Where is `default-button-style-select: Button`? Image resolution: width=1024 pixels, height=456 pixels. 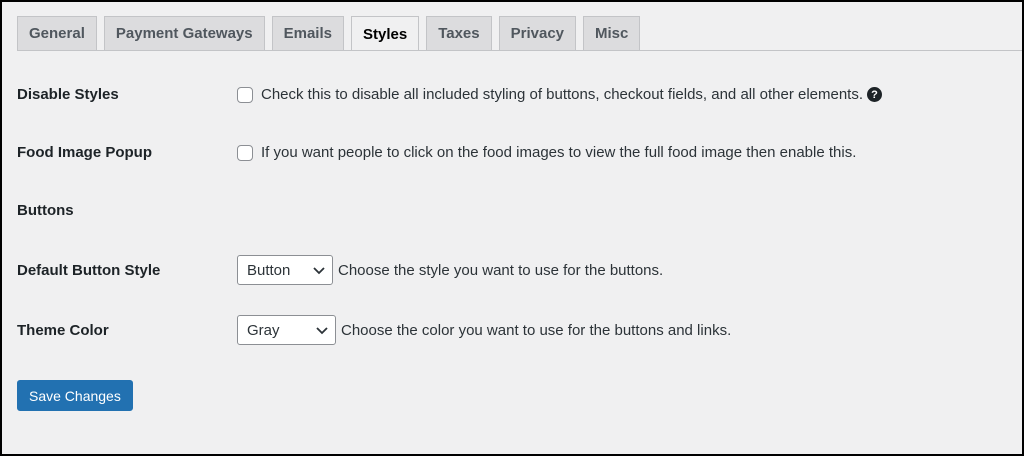 default-button-style-select: Button is located at coordinates (285, 270).